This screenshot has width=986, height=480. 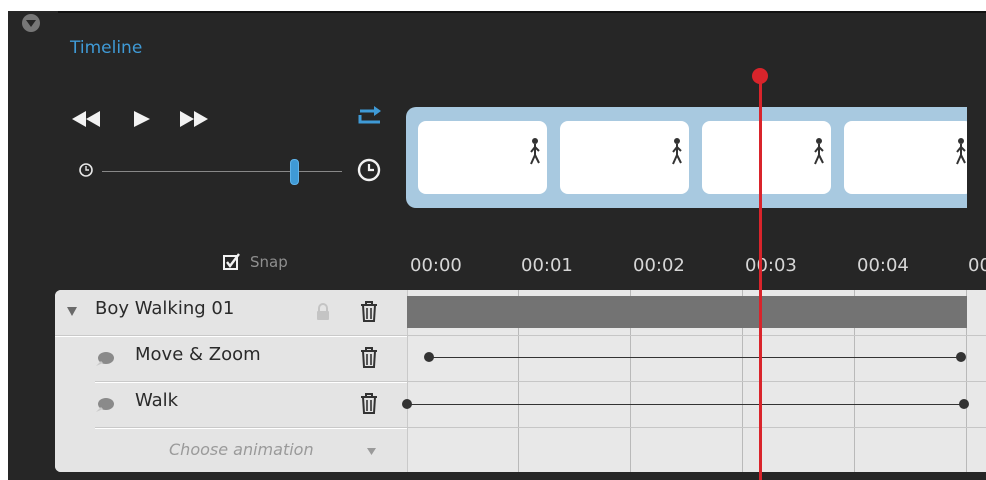 I want to click on thumbnail-strip, so click(x=686, y=157).